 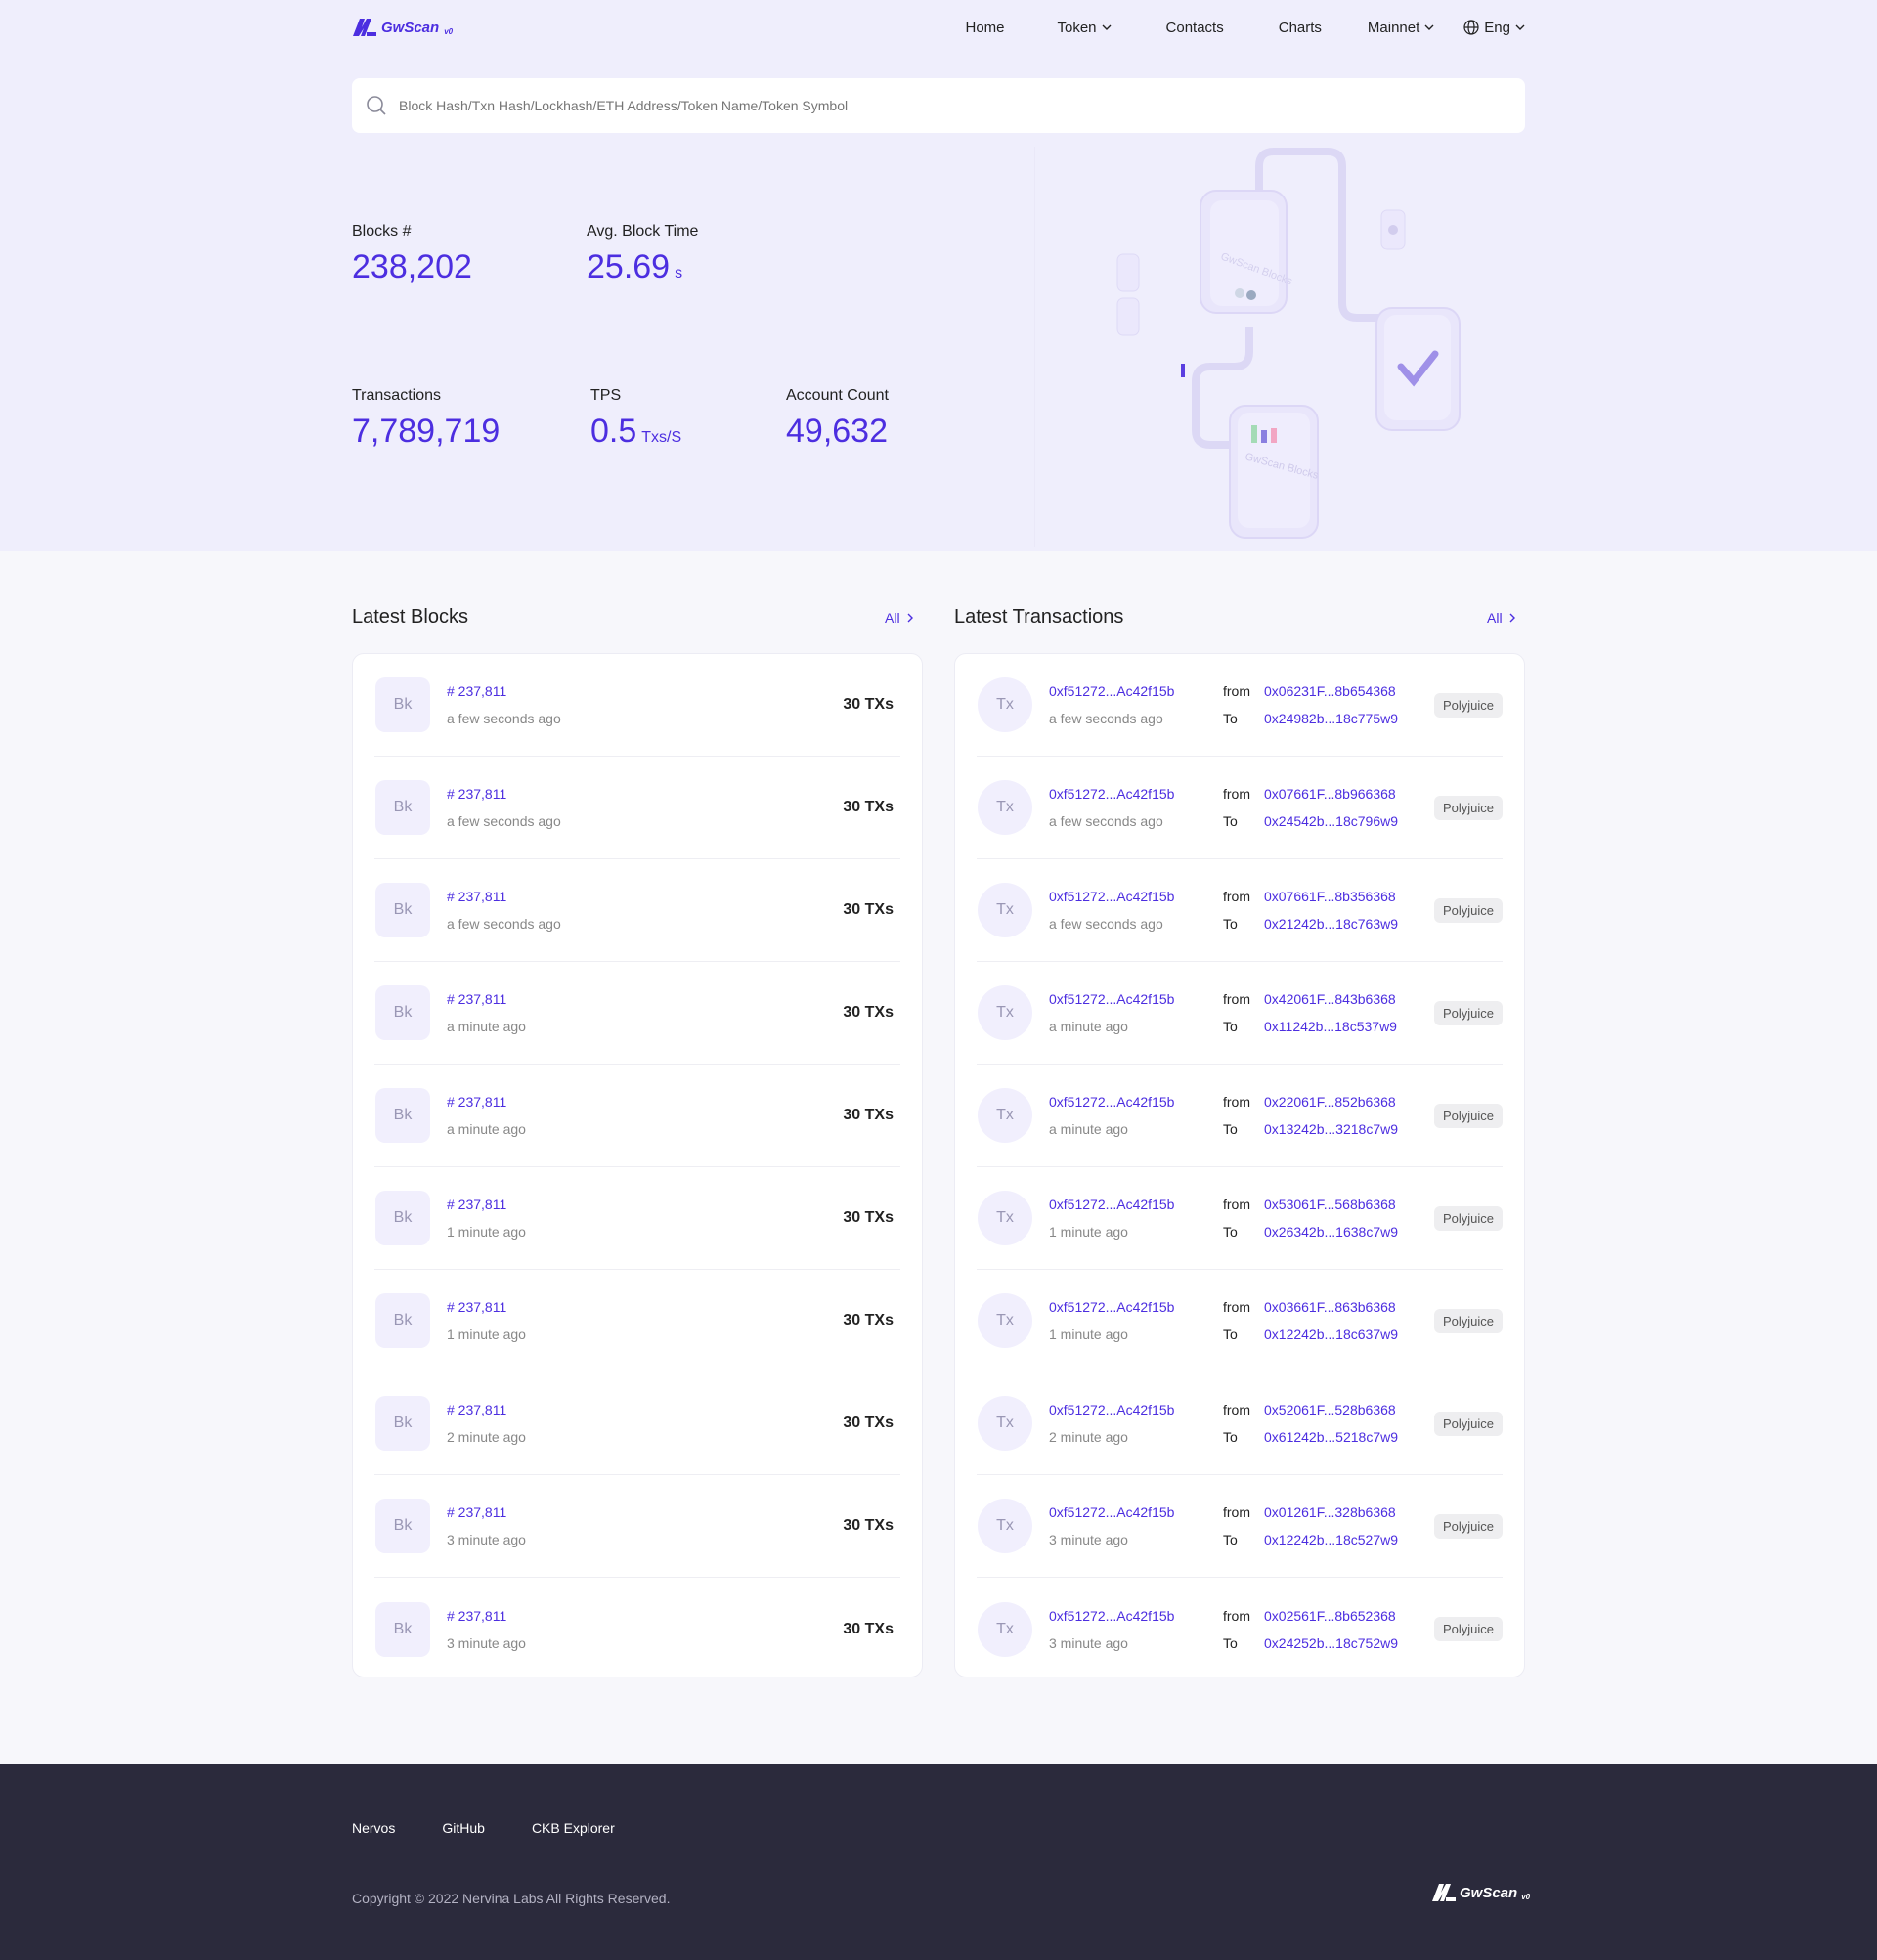 What do you see at coordinates (1331, 1437) in the screenshot?
I see `to-address-link: 0x61242b...5218c7w9` at bounding box center [1331, 1437].